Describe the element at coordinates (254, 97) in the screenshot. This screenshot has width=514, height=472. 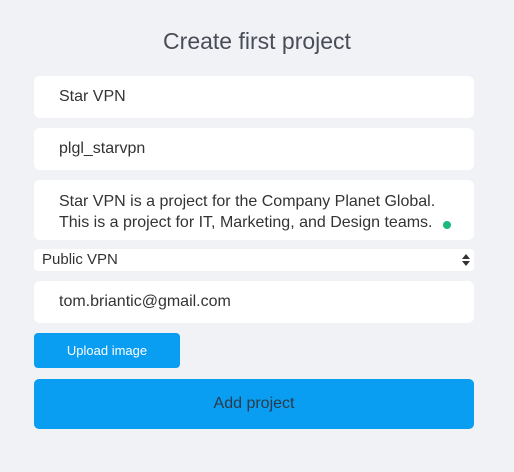
I see `project-name-input: Star VPN` at that location.